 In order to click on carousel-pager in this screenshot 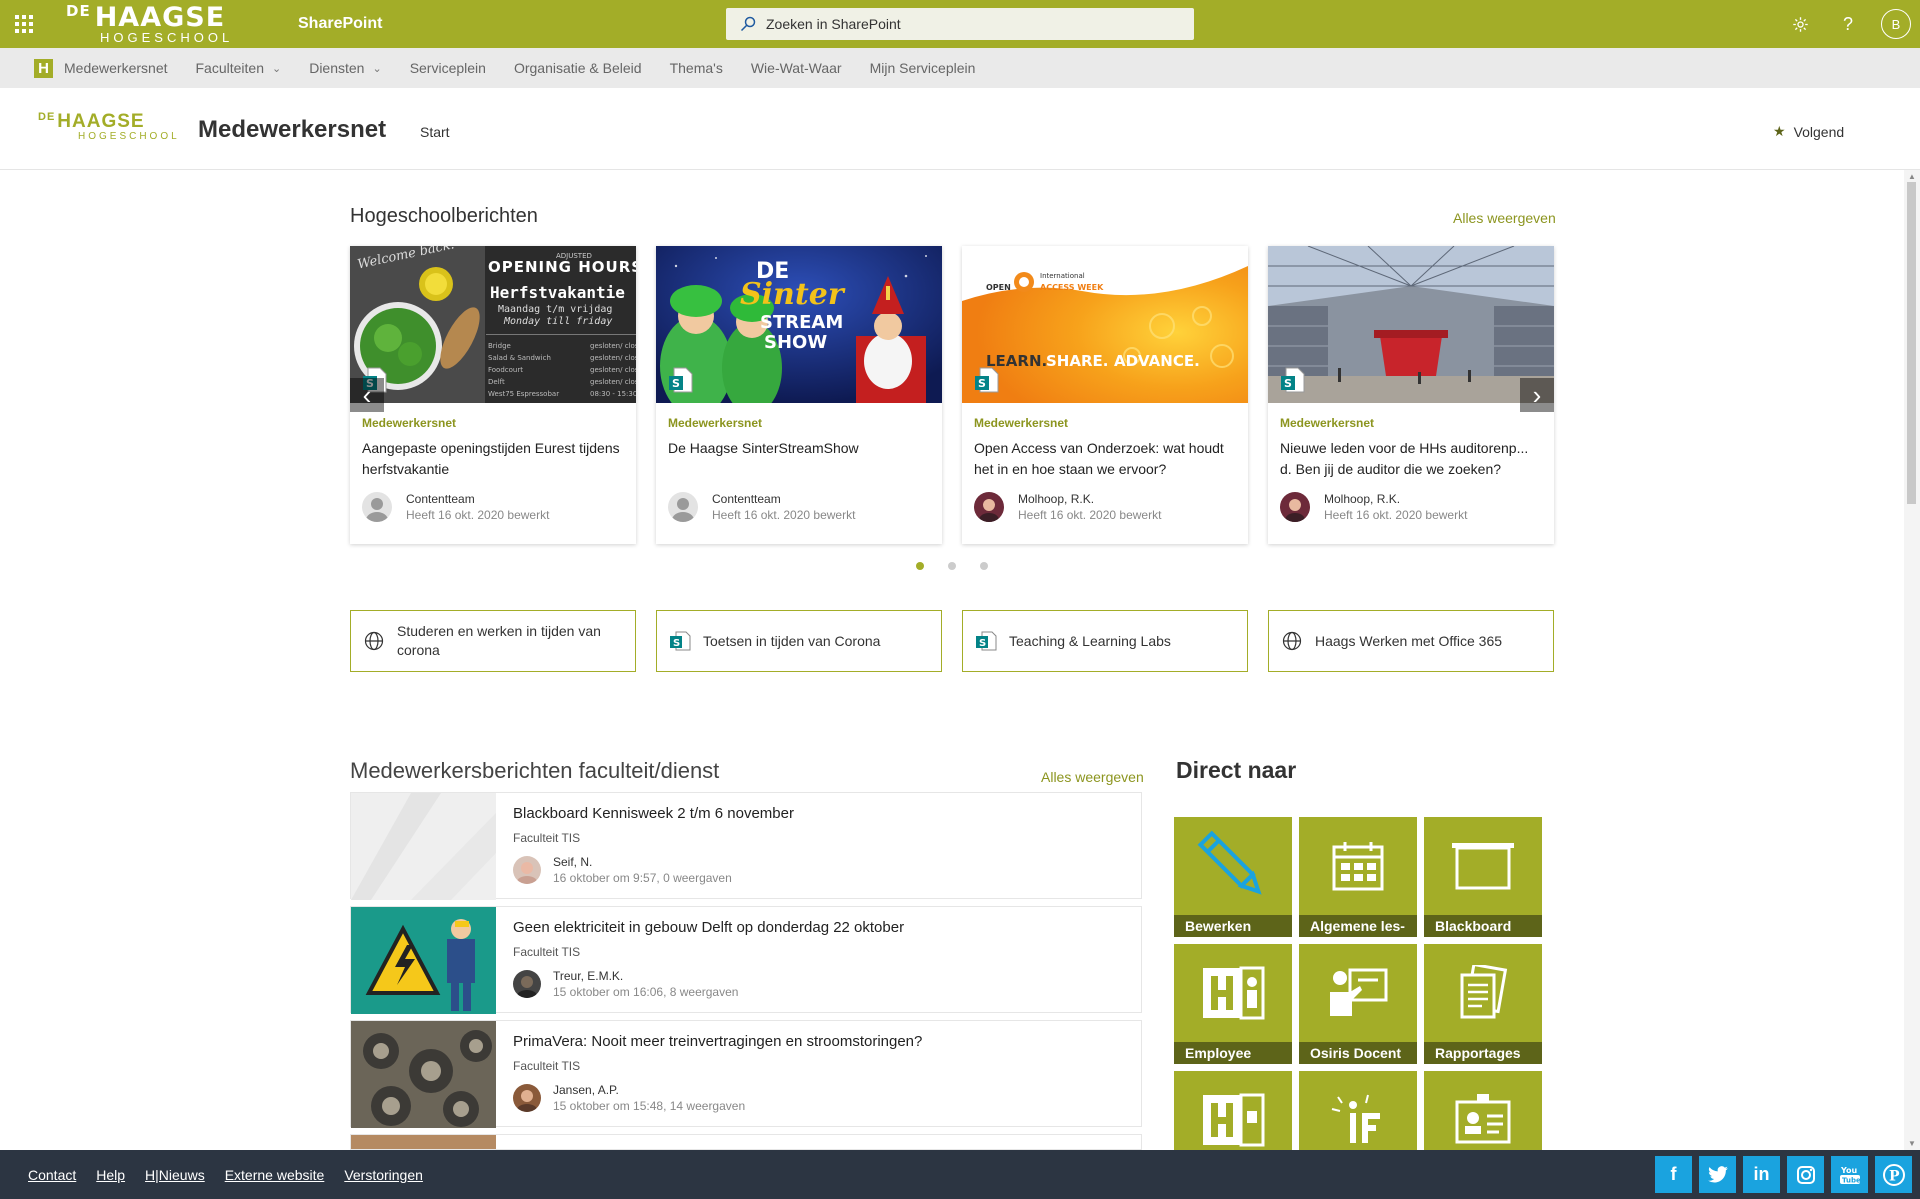, I will do `click(952, 566)`.